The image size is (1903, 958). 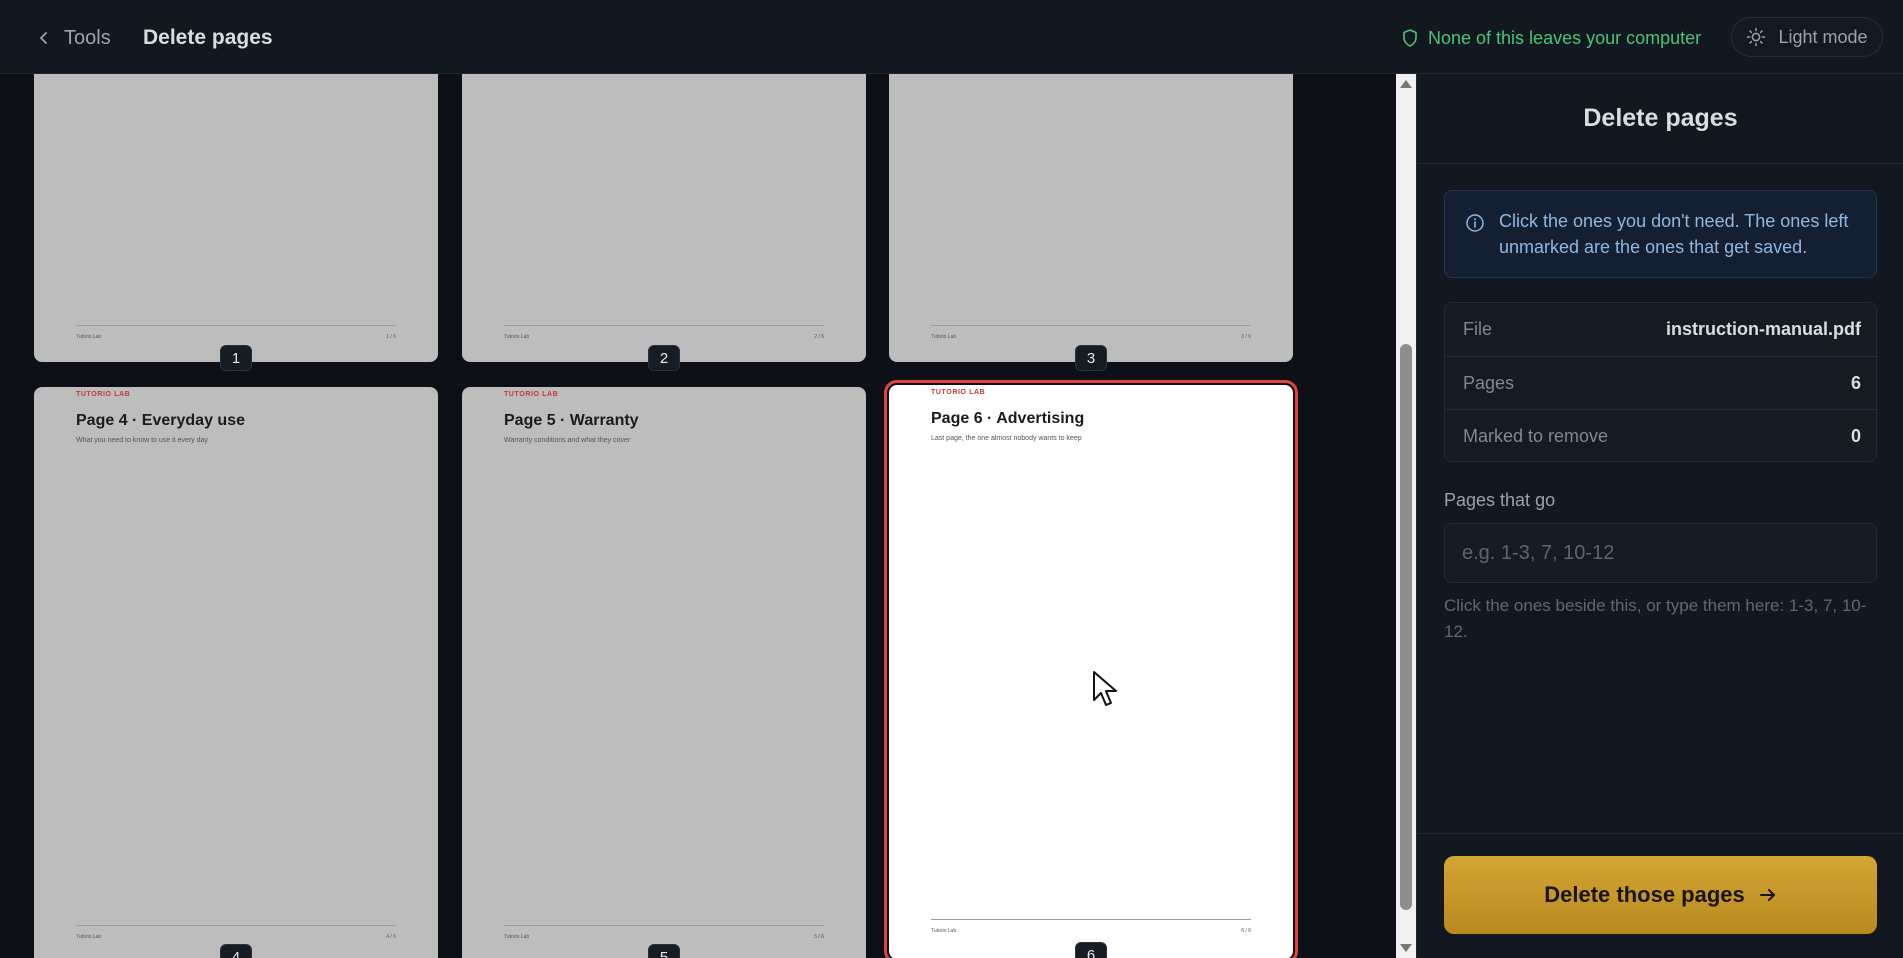 I want to click on scroll-down-arrow-icon, so click(x=1406, y=948).